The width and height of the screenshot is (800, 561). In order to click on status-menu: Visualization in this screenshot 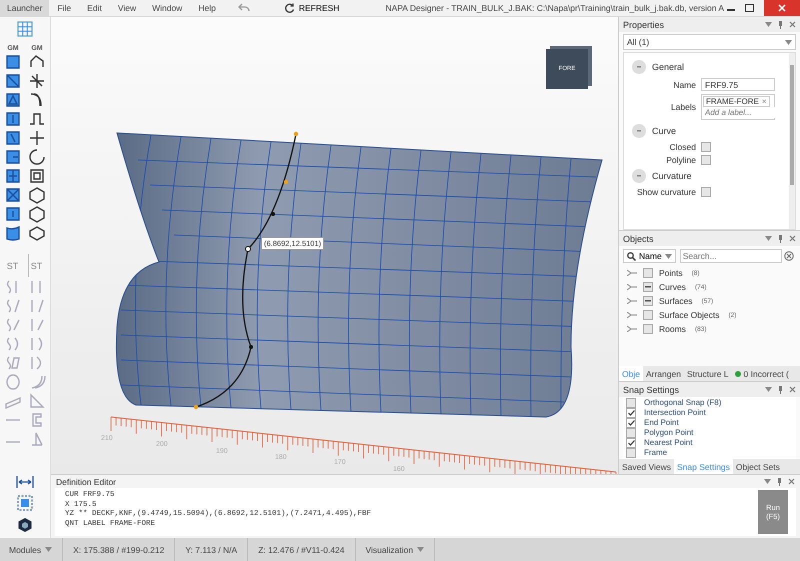, I will do `click(396, 549)`.